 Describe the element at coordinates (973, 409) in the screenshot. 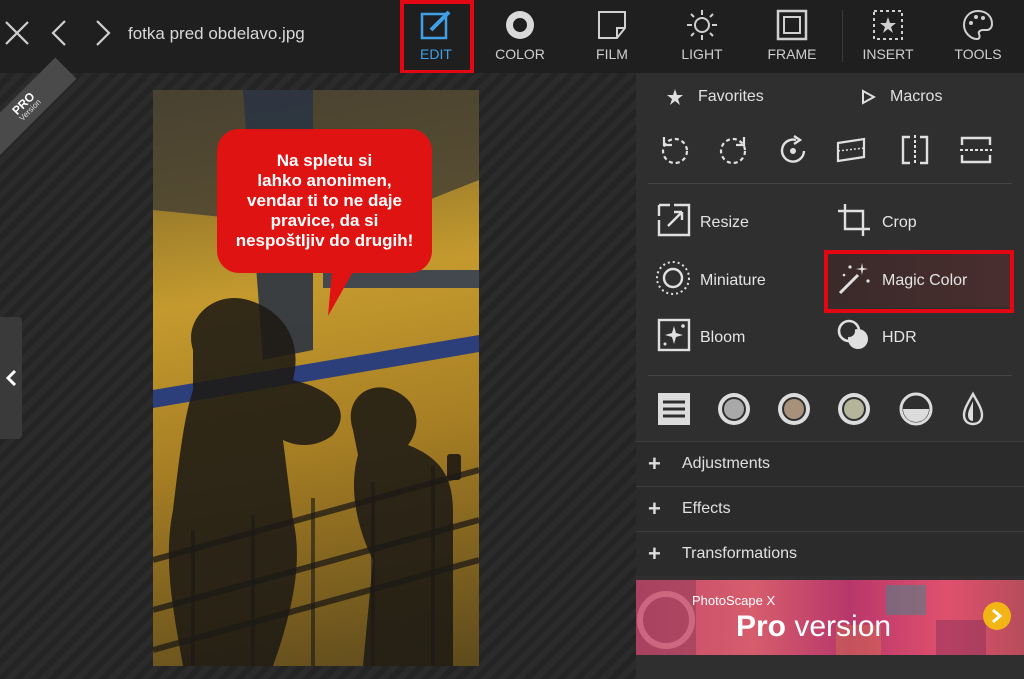

I see `drop-icon` at that location.